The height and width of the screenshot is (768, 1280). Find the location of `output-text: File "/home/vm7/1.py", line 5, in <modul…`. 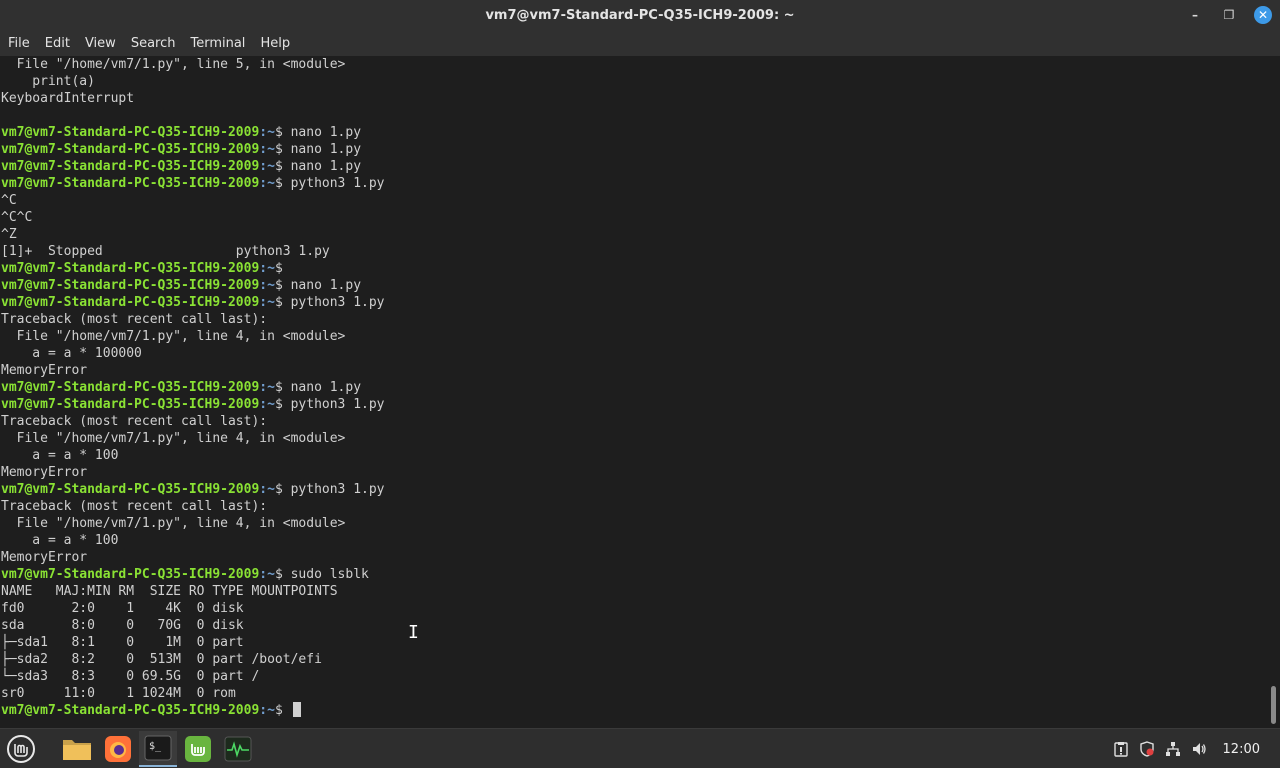

output-text: File "/home/vm7/1.py", line 5, in <modul… is located at coordinates (173, 64).